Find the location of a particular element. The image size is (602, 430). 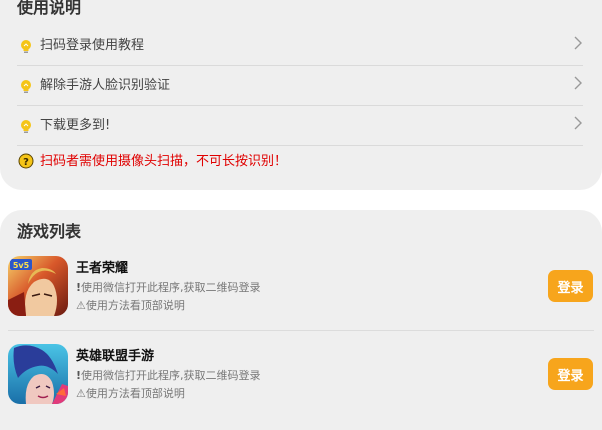

game-name: 王者荣耀 is located at coordinates (102, 268).